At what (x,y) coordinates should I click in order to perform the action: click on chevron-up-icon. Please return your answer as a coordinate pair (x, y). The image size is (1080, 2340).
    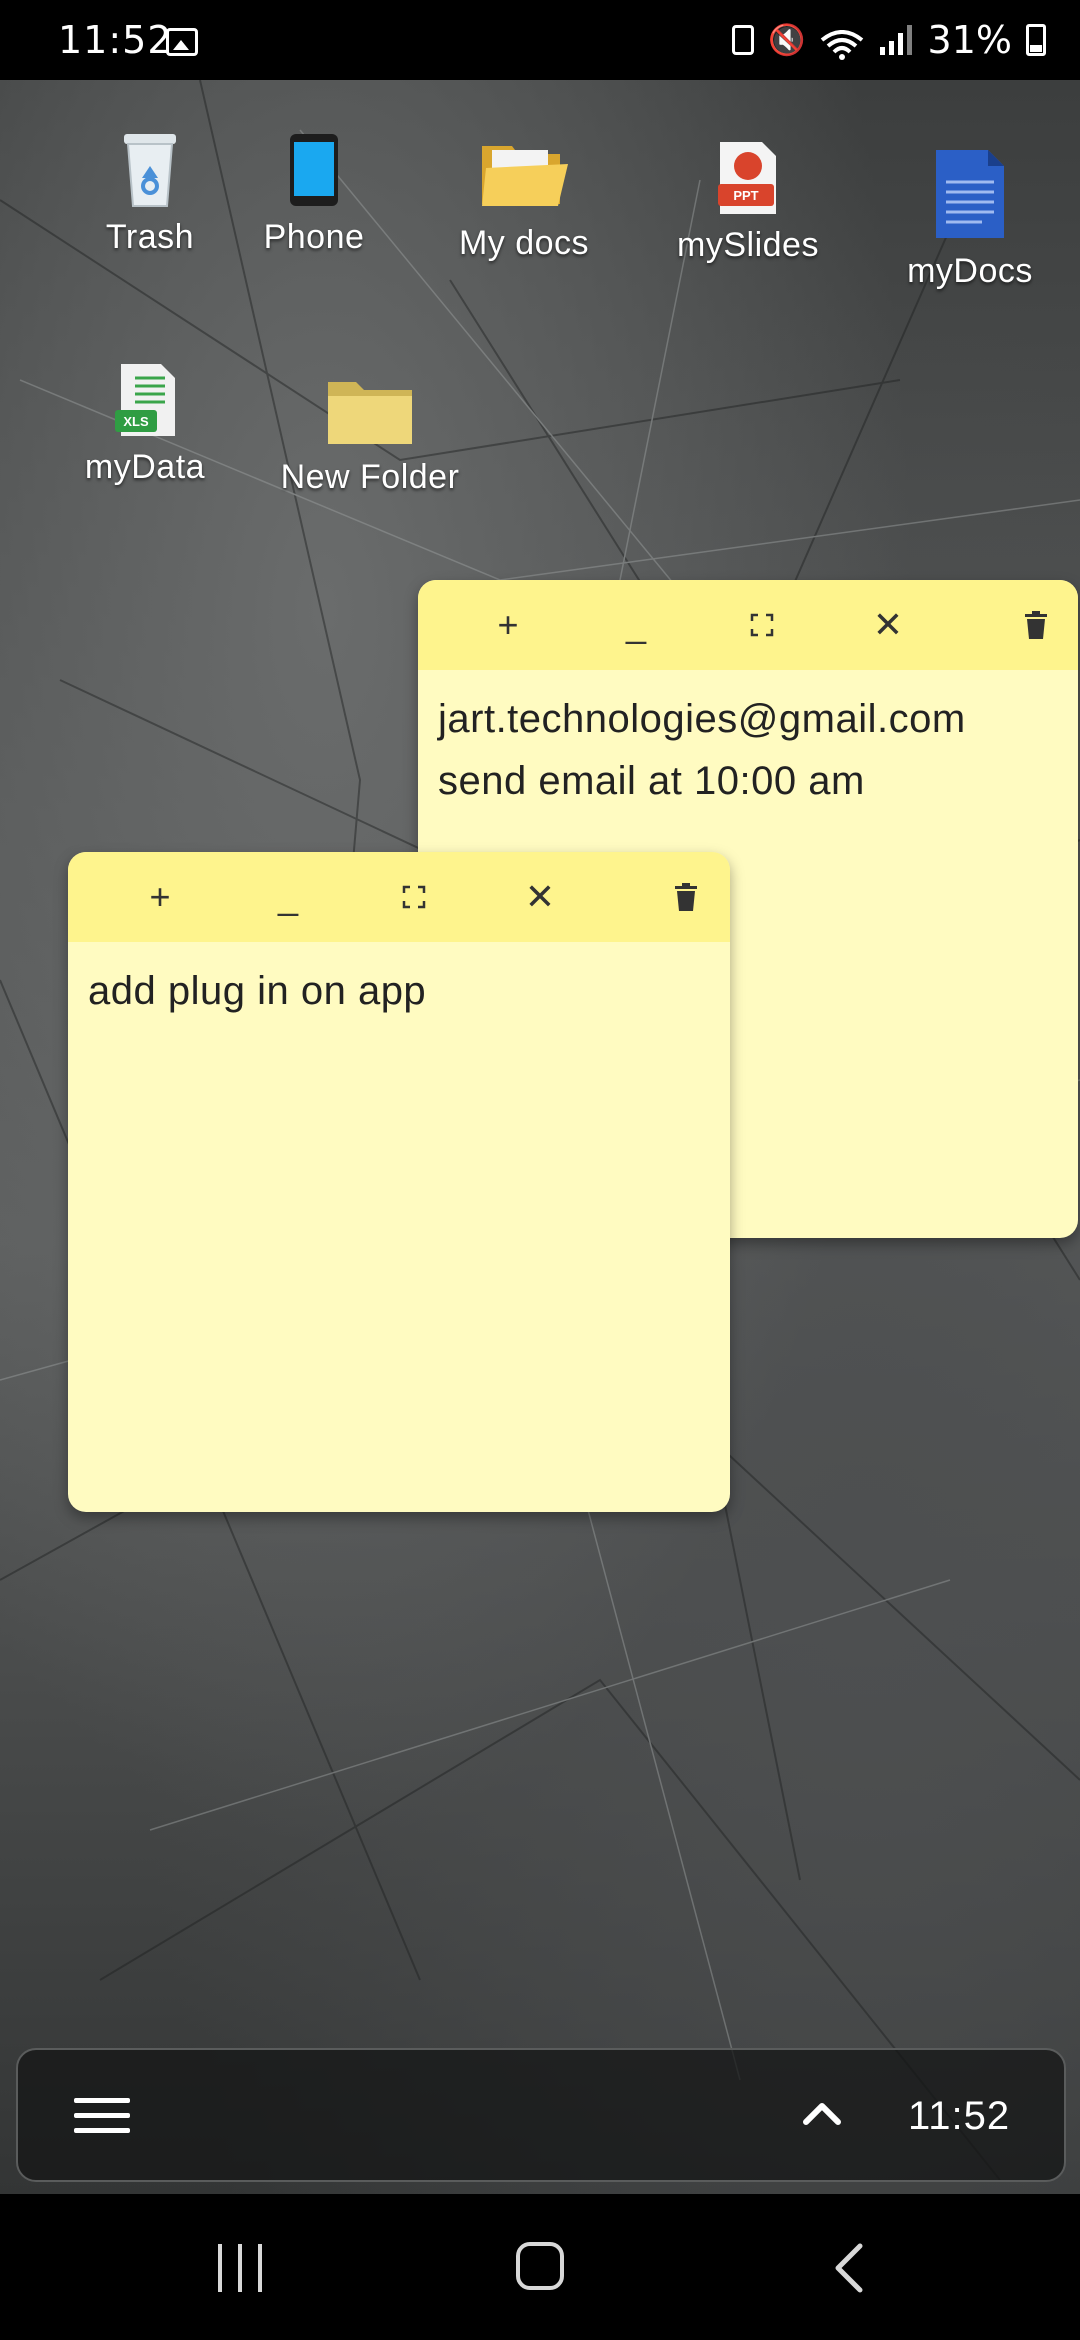
    Looking at the image, I should click on (822, 2114).